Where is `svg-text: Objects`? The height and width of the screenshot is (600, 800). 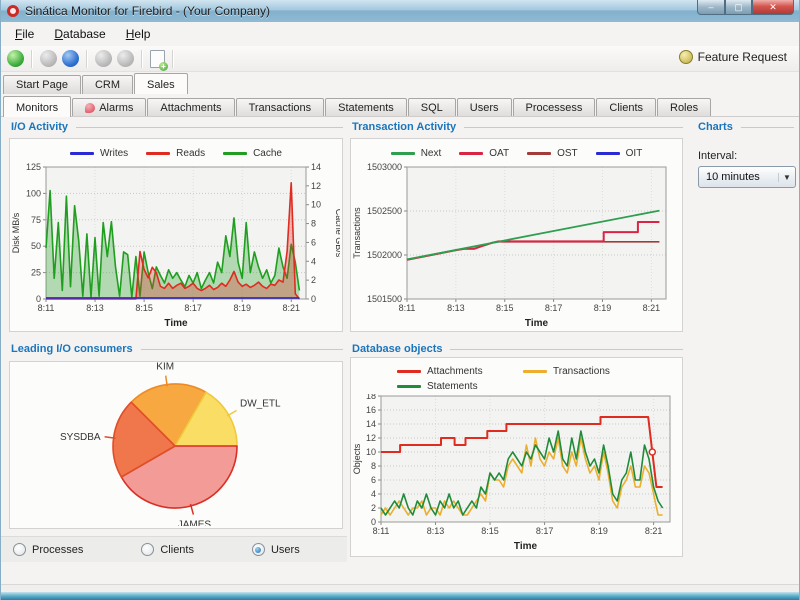
svg-text: Objects is located at coordinates (357, 458).